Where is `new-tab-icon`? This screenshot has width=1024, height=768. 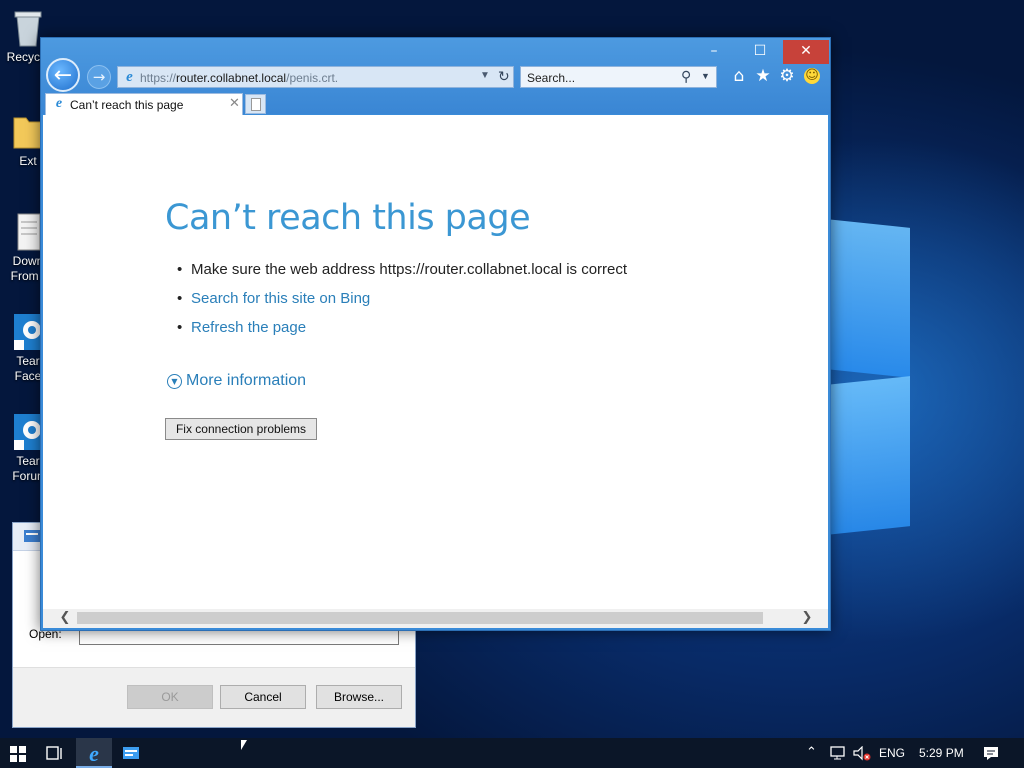
new-tab-icon is located at coordinates (256, 104).